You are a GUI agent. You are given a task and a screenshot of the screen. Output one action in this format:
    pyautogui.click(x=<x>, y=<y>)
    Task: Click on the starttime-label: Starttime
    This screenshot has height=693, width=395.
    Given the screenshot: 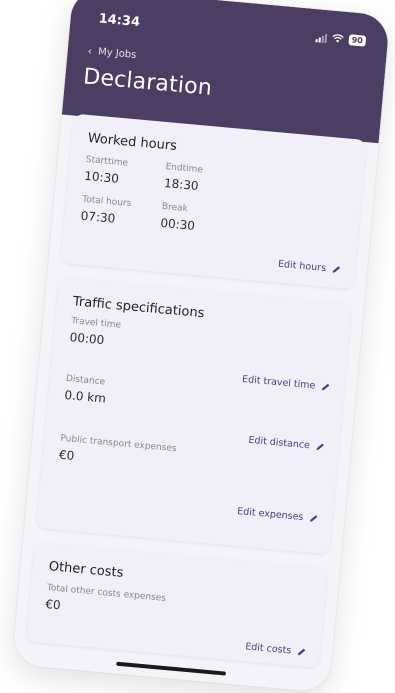 What is the action you would take?
    pyautogui.click(x=107, y=161)
    